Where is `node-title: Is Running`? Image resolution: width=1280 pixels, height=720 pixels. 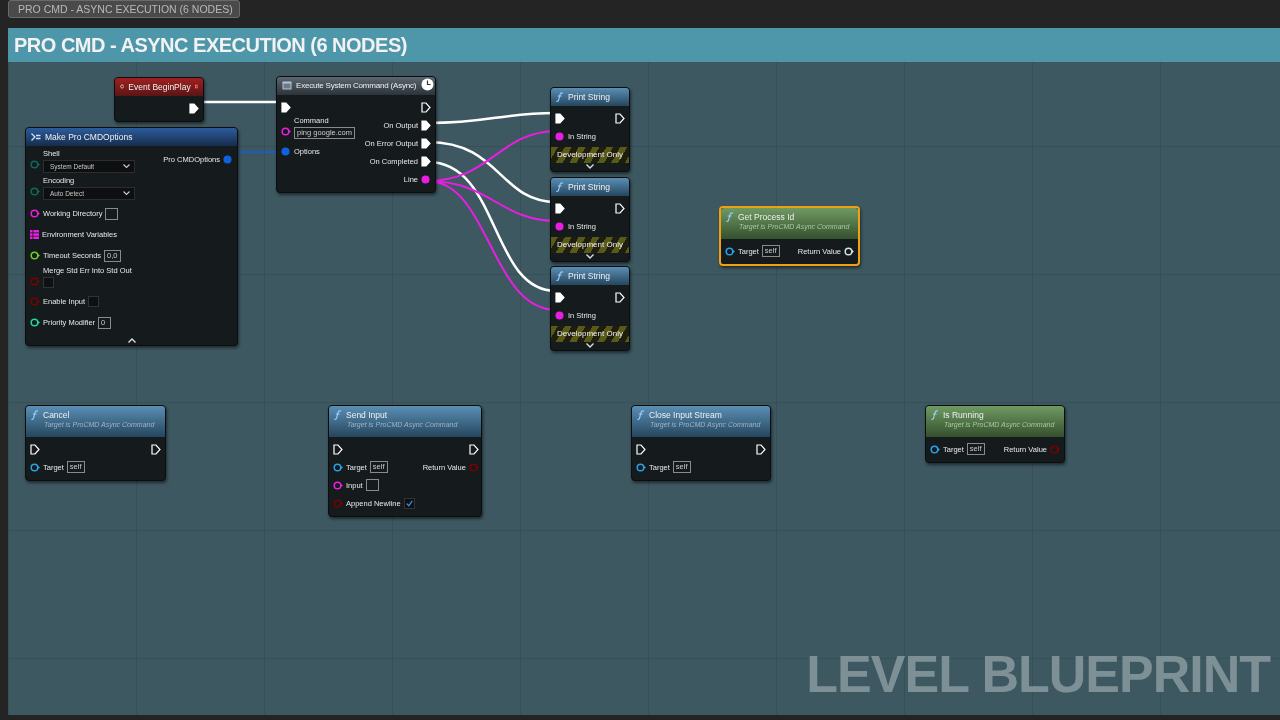 node-title: Is Running is located at coordinates (963, 414).